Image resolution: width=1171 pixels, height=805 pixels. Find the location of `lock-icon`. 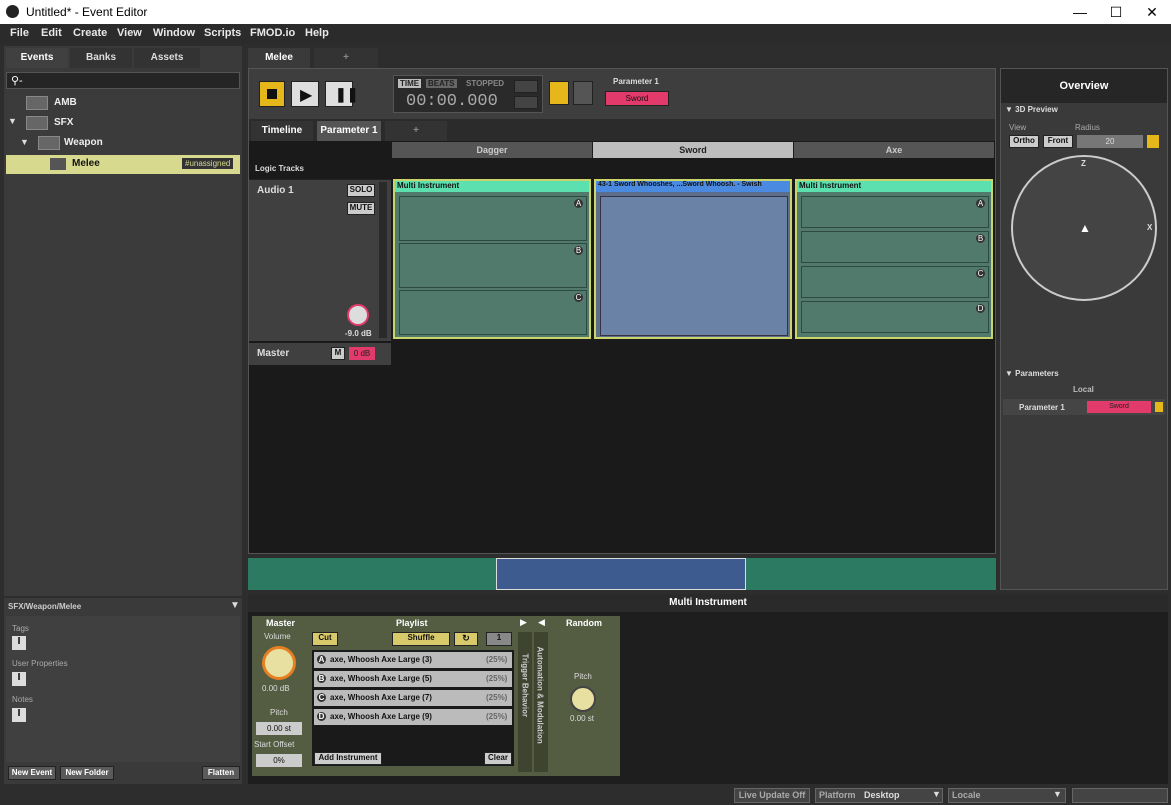

lock-icon is located at coordinates (1153, 141).